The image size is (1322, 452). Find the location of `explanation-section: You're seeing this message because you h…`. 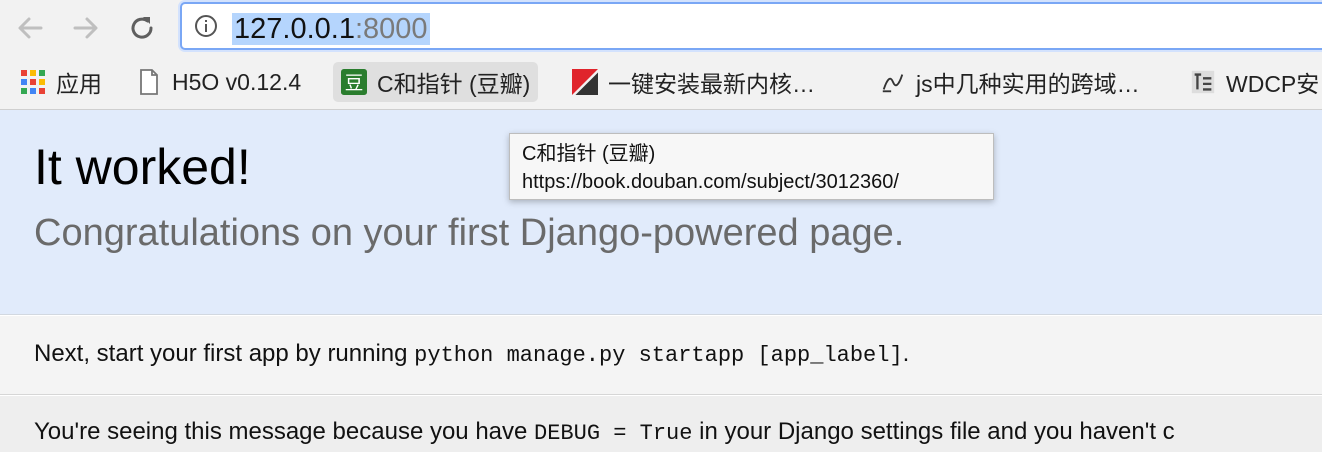

explanation-section: You're seeing this message because you h… is located at coordinates (661, 424).